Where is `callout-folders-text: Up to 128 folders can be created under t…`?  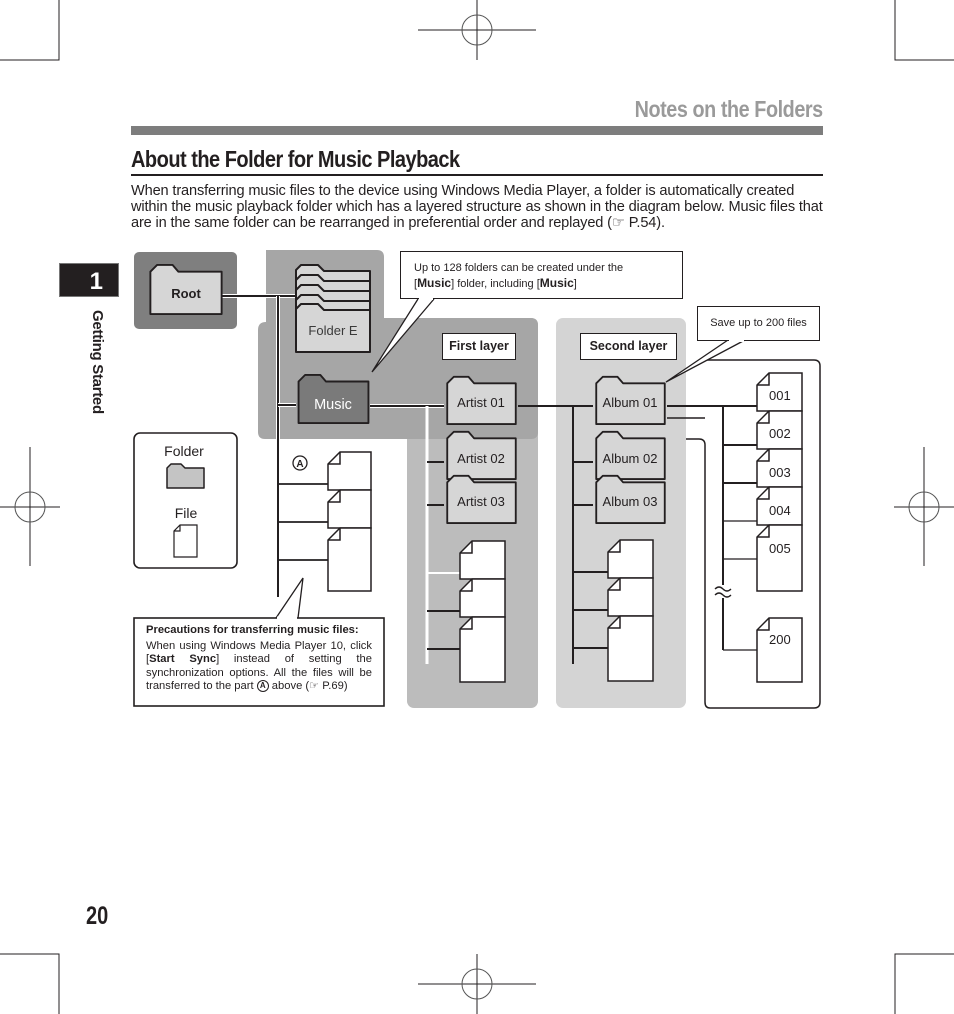 callout-folders-text: Up to 128 folders can be created under t… is located at coordinates (549, 276).